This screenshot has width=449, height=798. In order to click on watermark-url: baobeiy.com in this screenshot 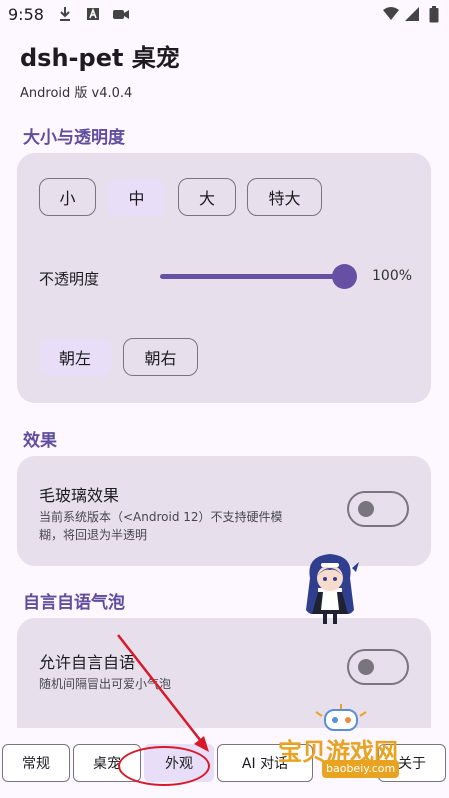, I will do `click(361, 769)`.